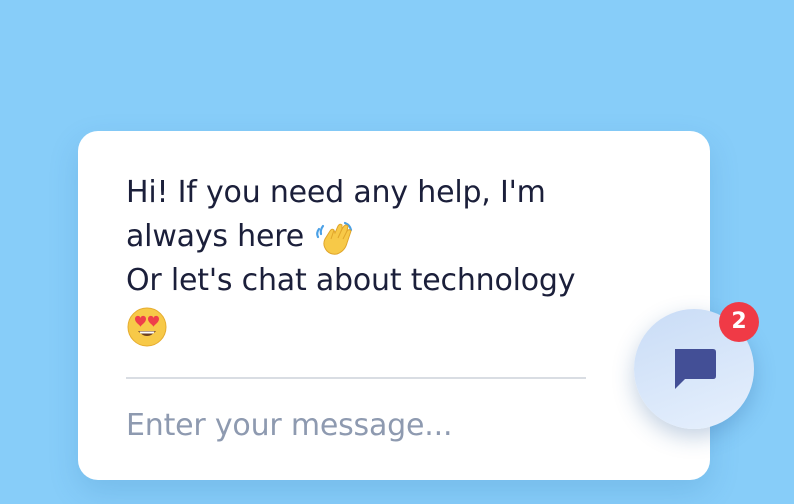 This screenshot has height=504, width=794. What do you see at coordinates (336, 192) in the screenshot?
I see `greeting-line-1: Hi! If you need any help, I'm` at bounding box center [336, 192].